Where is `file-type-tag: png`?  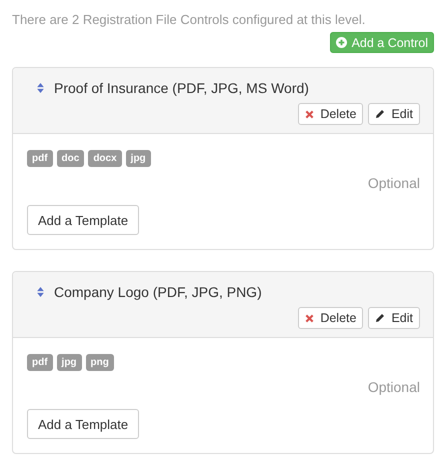 file-type-tag: png is located at coordinates (100, 362).